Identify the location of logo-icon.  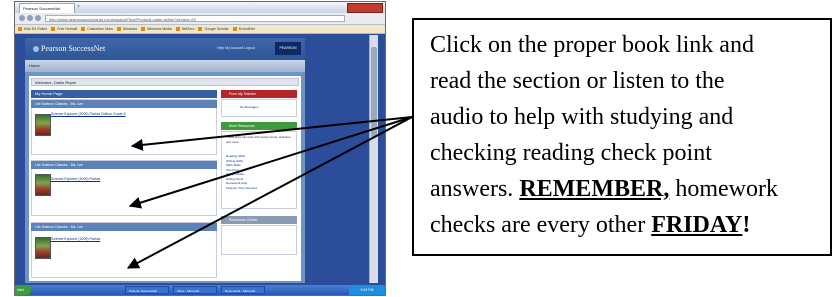
(36, 49).